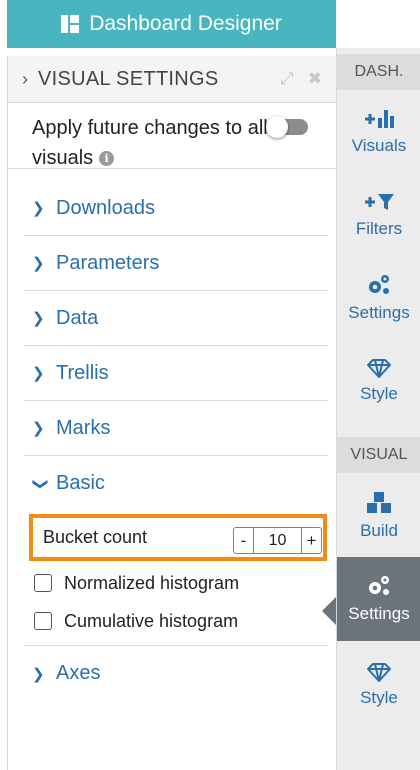 The image size is (420, 770). Describe the element at coordinates (105, 207) in the screenshot. I see `section-label: Downloads` at that location.